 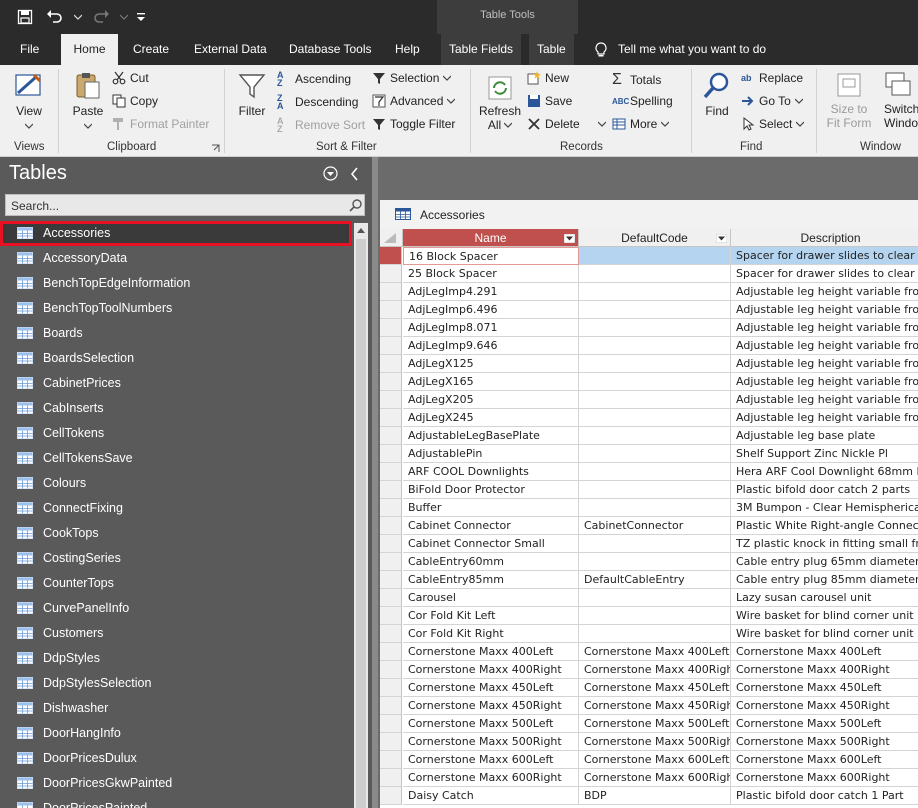 I want to click on tab-home: Home, so click(x=89, y=49).